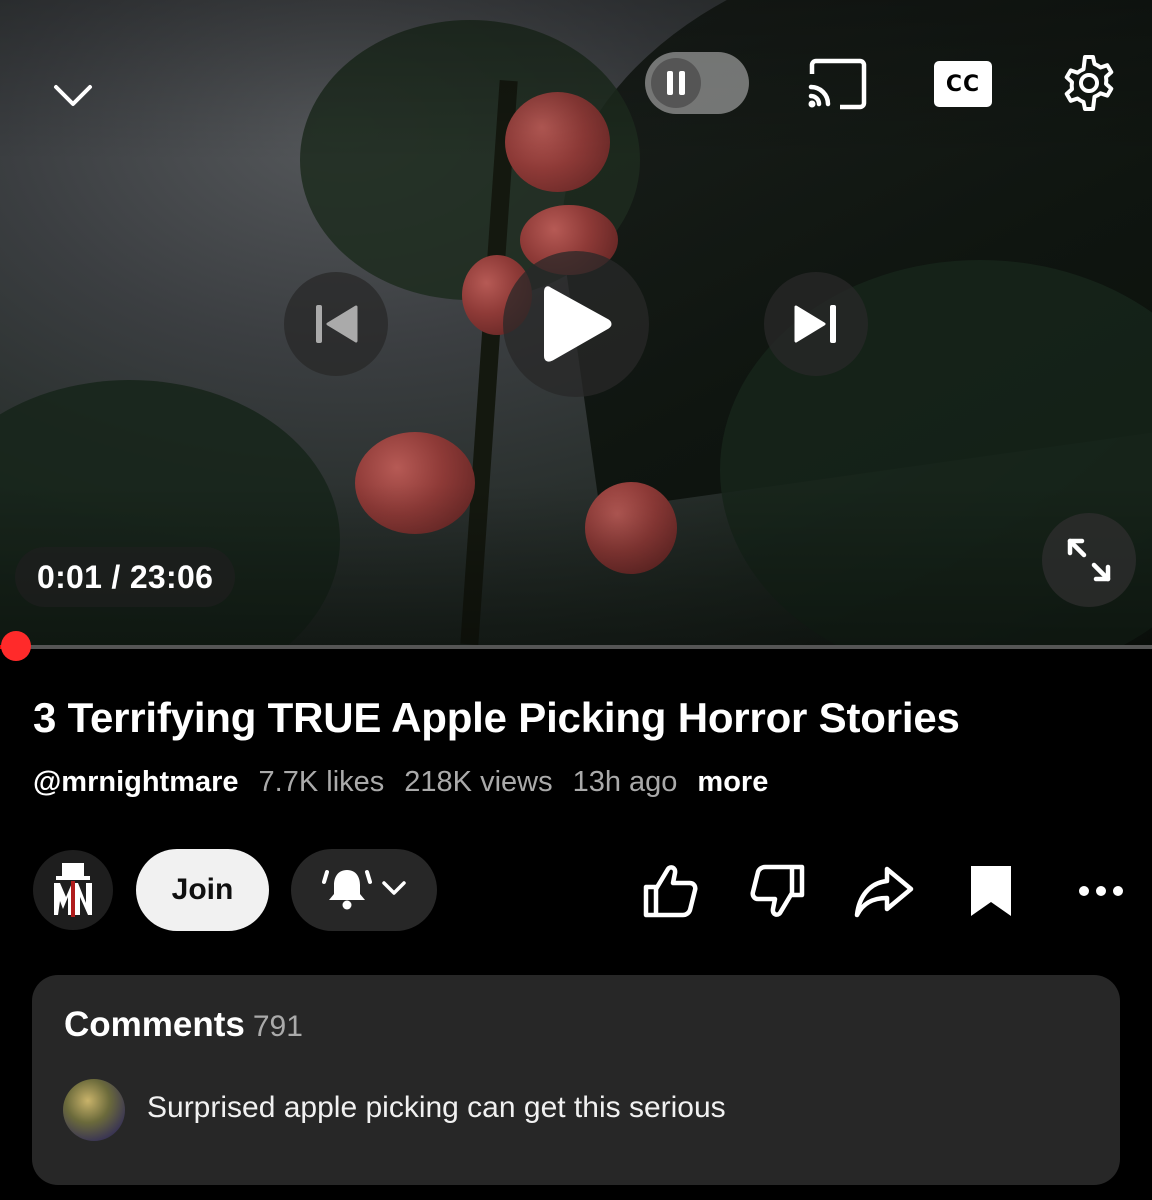 The height and width of the screenshot is (1200, 1152). I want to click on fullscreen-icon, so click(1089, 560).